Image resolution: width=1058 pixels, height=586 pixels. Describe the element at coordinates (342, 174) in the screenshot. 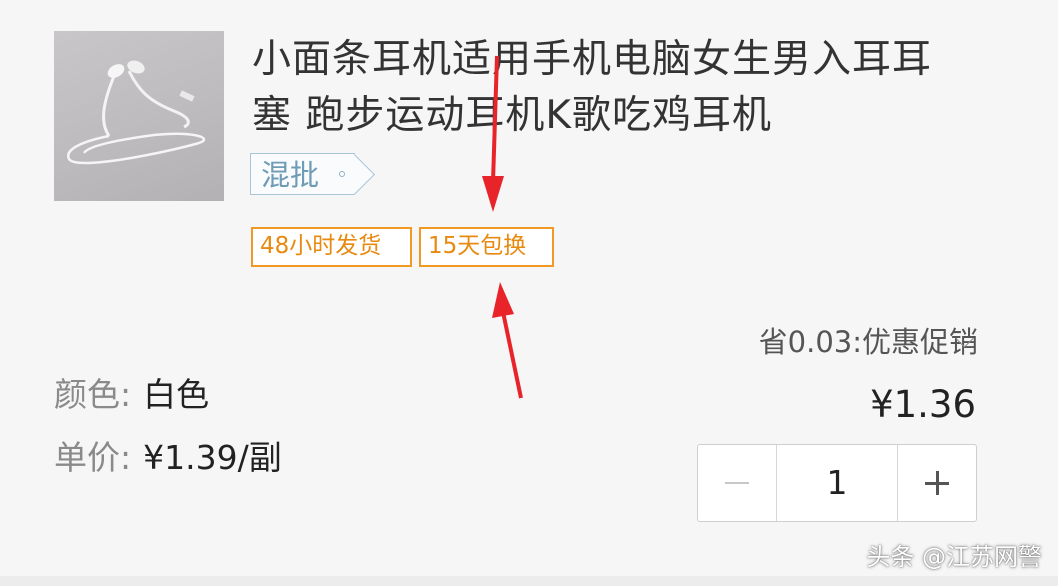

I see `tag-hole-icon` at that location.